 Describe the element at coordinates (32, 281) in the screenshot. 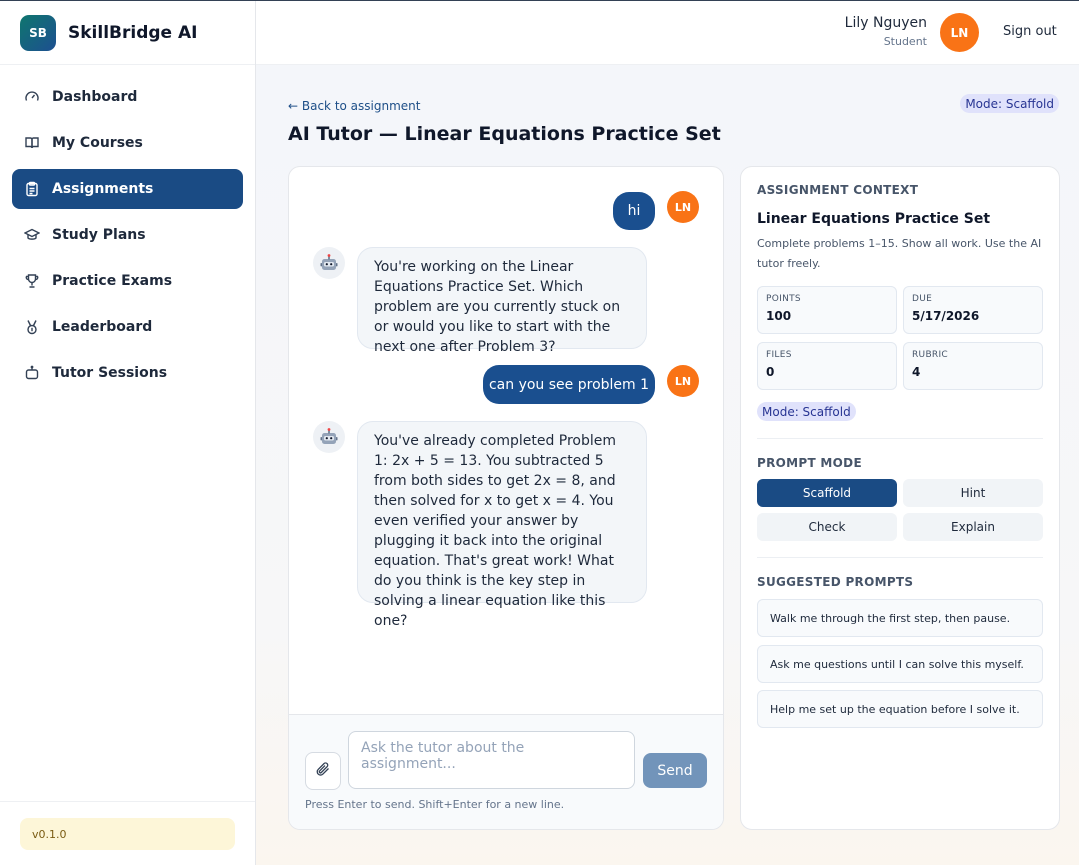

I see `trophy-icon` at that location.